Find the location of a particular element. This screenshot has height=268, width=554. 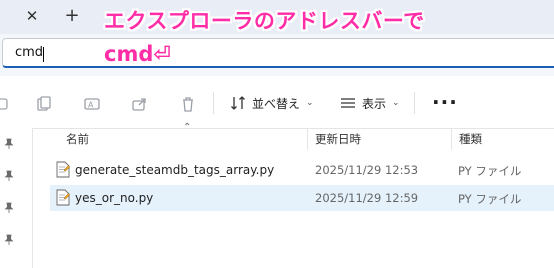

annotation-line-2: cmd⏎ is located at coordinates (137, 54).